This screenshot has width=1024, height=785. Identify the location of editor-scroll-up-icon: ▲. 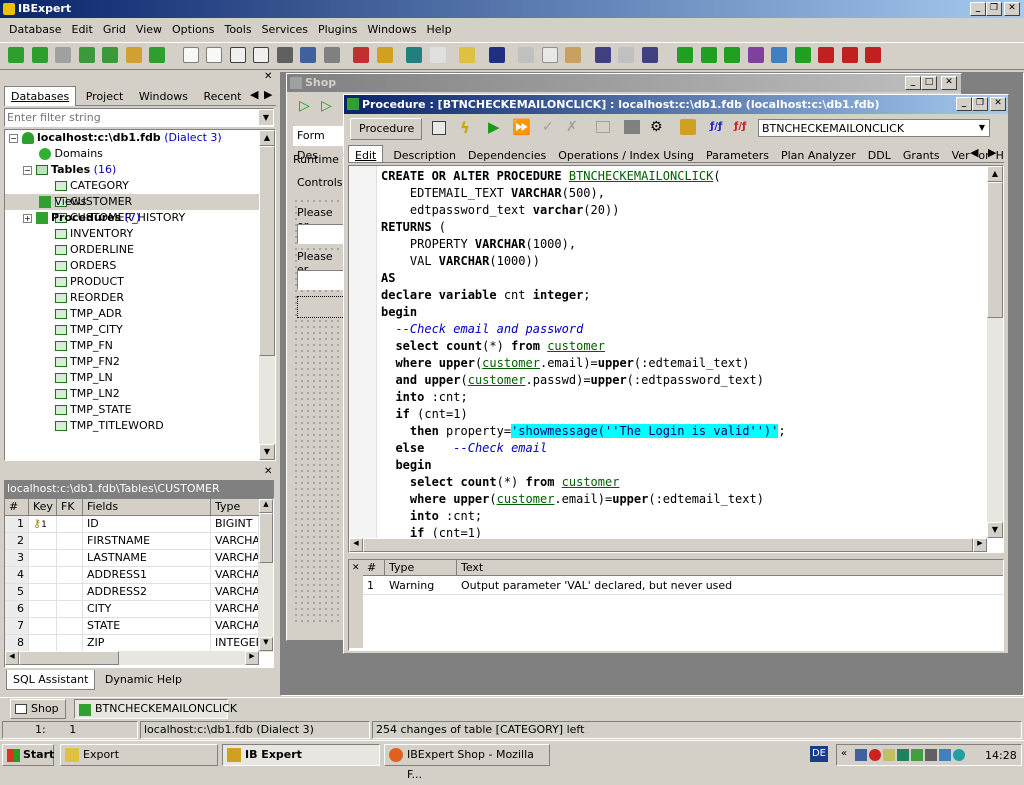
(995, 174).